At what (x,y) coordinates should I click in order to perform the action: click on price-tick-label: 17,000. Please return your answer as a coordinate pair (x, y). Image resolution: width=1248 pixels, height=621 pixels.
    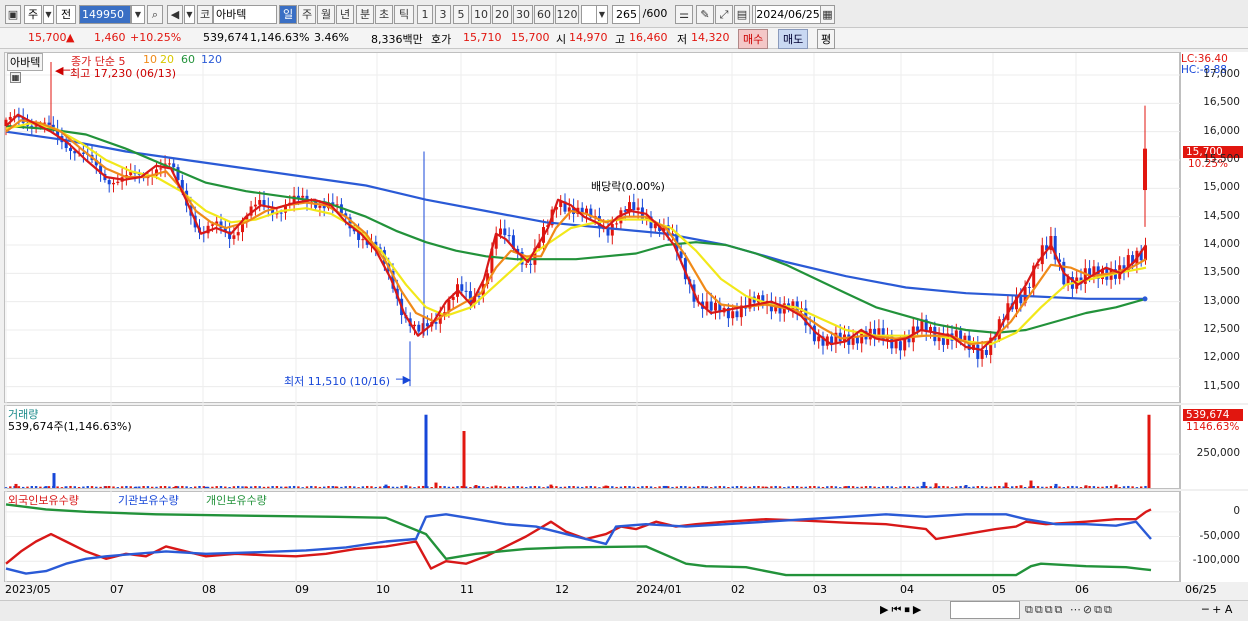
    Looking at the image, I should click on (1221, 74).